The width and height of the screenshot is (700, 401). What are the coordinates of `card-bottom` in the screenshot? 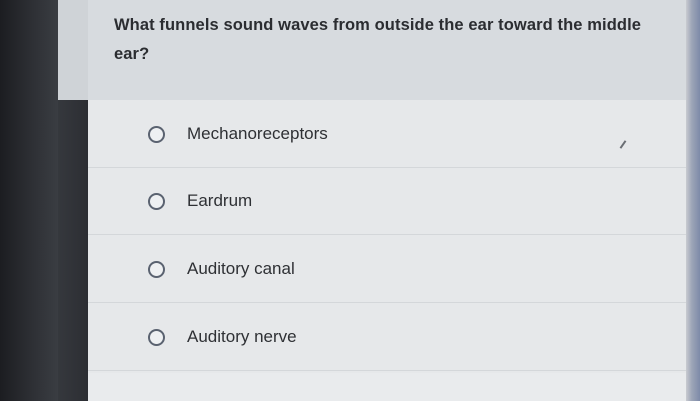 It's located at (387, 387).